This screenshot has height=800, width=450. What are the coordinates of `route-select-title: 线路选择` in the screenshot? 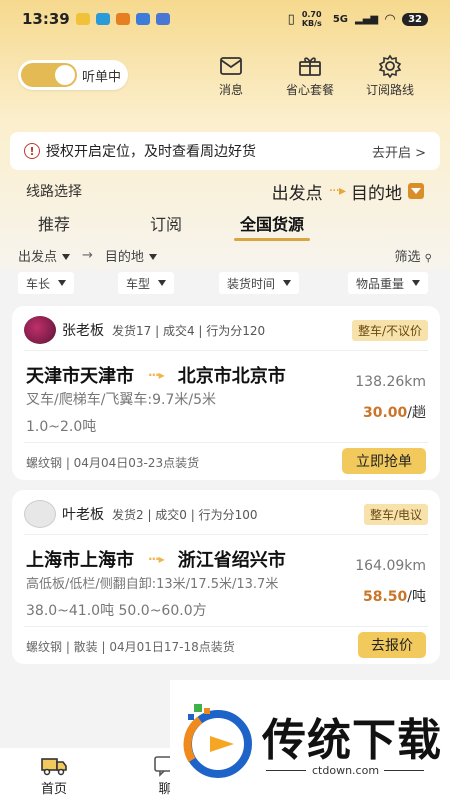 It's located at (54, 192).